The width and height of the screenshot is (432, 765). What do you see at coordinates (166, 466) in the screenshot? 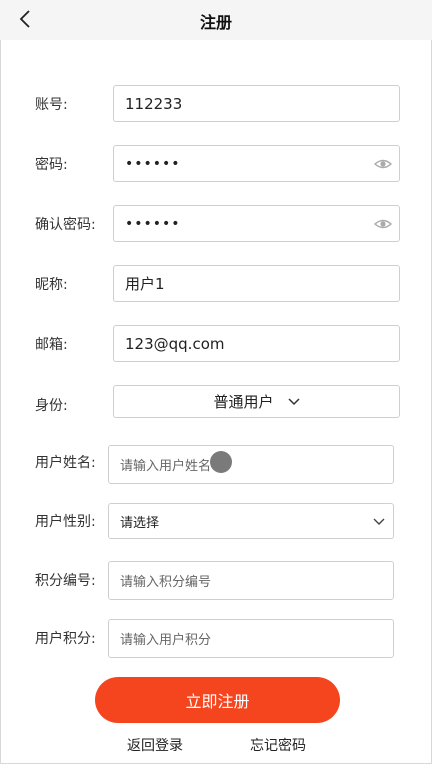
I see `user-name-placeholder: 请输入用户姓名` at bounding box center [166, 466].